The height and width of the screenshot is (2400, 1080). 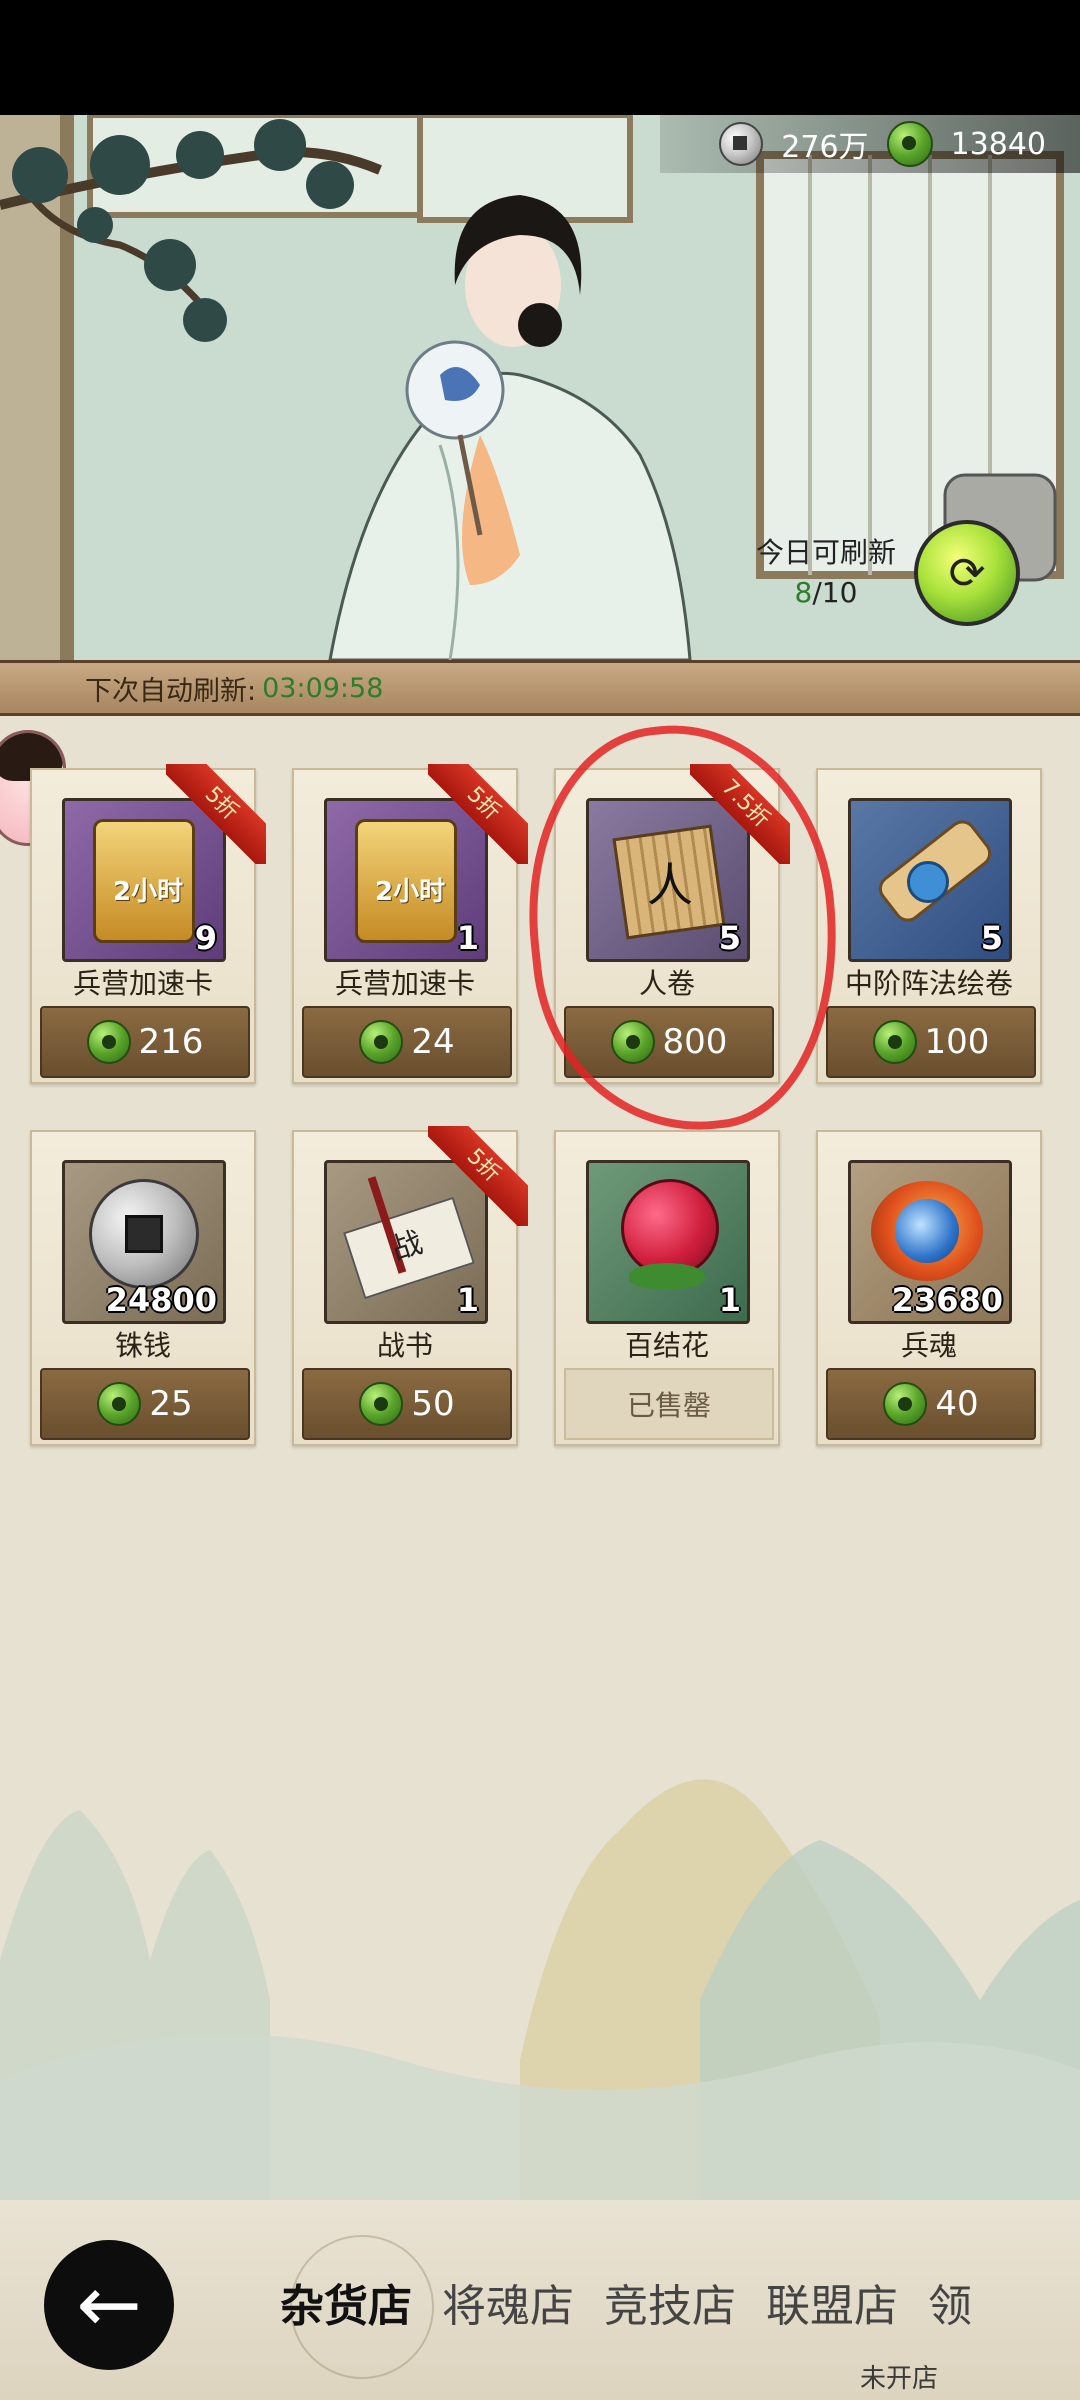 What do you see at coordinates (741, 144) in the screenshot?
I see `copper-coin-icon` at bounding box center [741, 144].